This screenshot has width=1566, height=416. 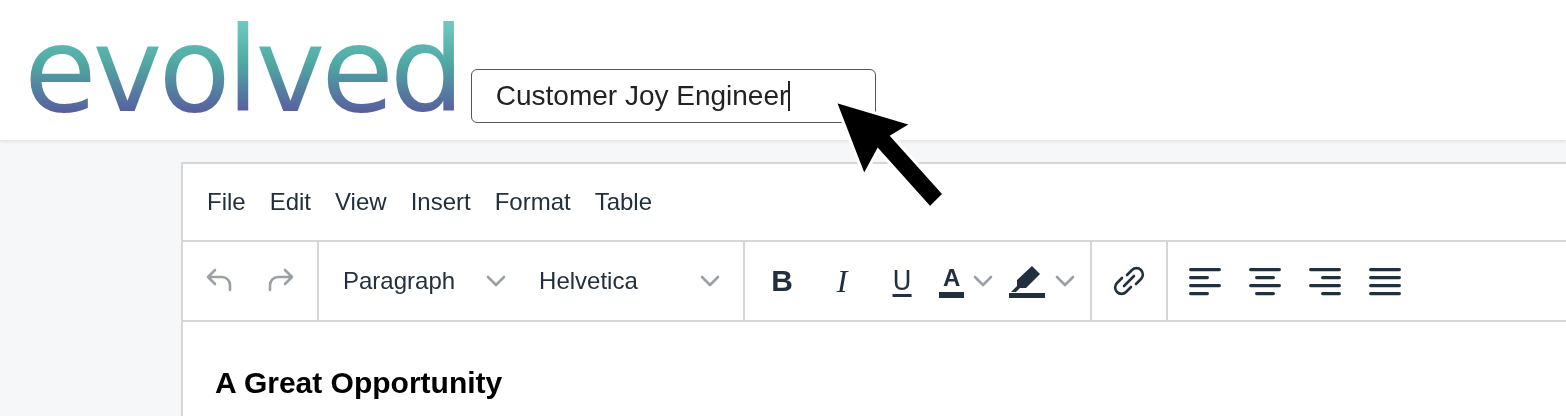 I want to click on menu-item: Table, so click(x=623, y=202).